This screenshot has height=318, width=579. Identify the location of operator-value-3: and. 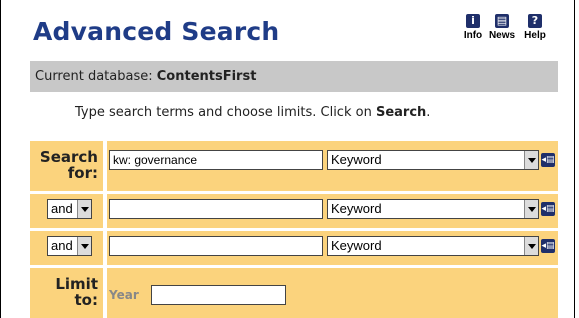
(62, 245).